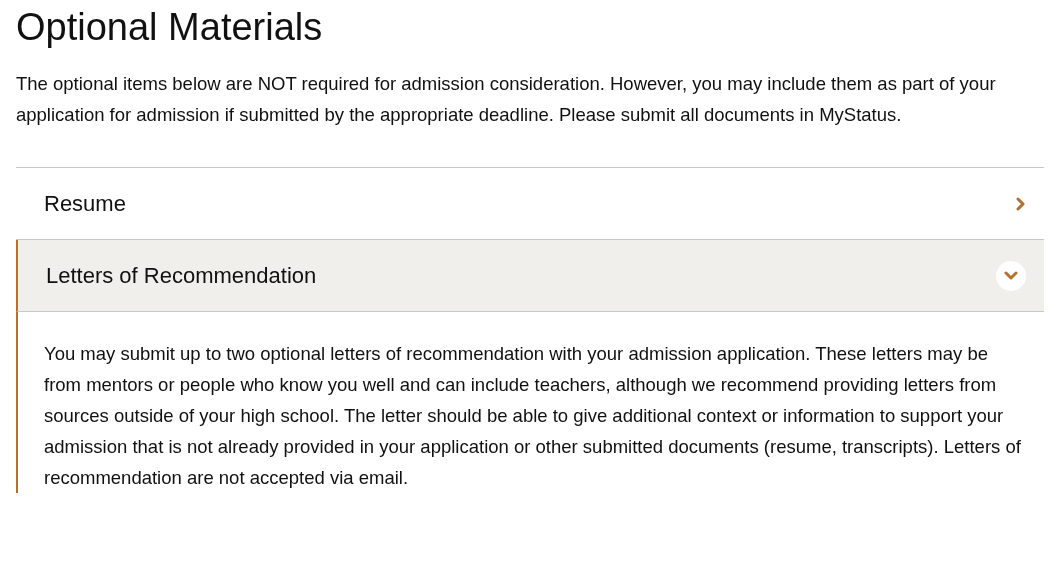  What do you see at coordinates (1011, 275) in the screenshot?
I see `chevron-down-icon` at bounding box center [1011, 275].